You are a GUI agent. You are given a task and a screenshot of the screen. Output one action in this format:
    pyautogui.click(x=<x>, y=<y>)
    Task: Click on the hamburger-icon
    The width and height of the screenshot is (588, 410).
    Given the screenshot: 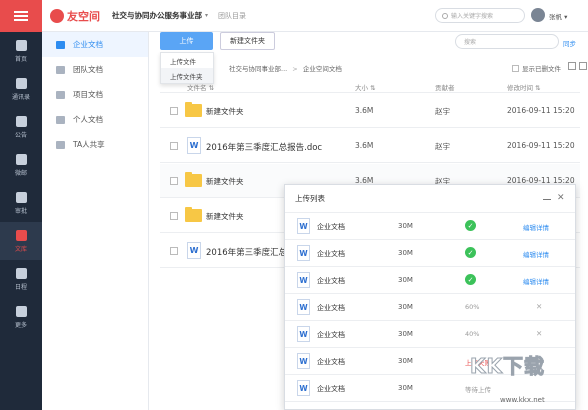 What is the action you would take?
    pyautogui.click(x=21, y=16)
    